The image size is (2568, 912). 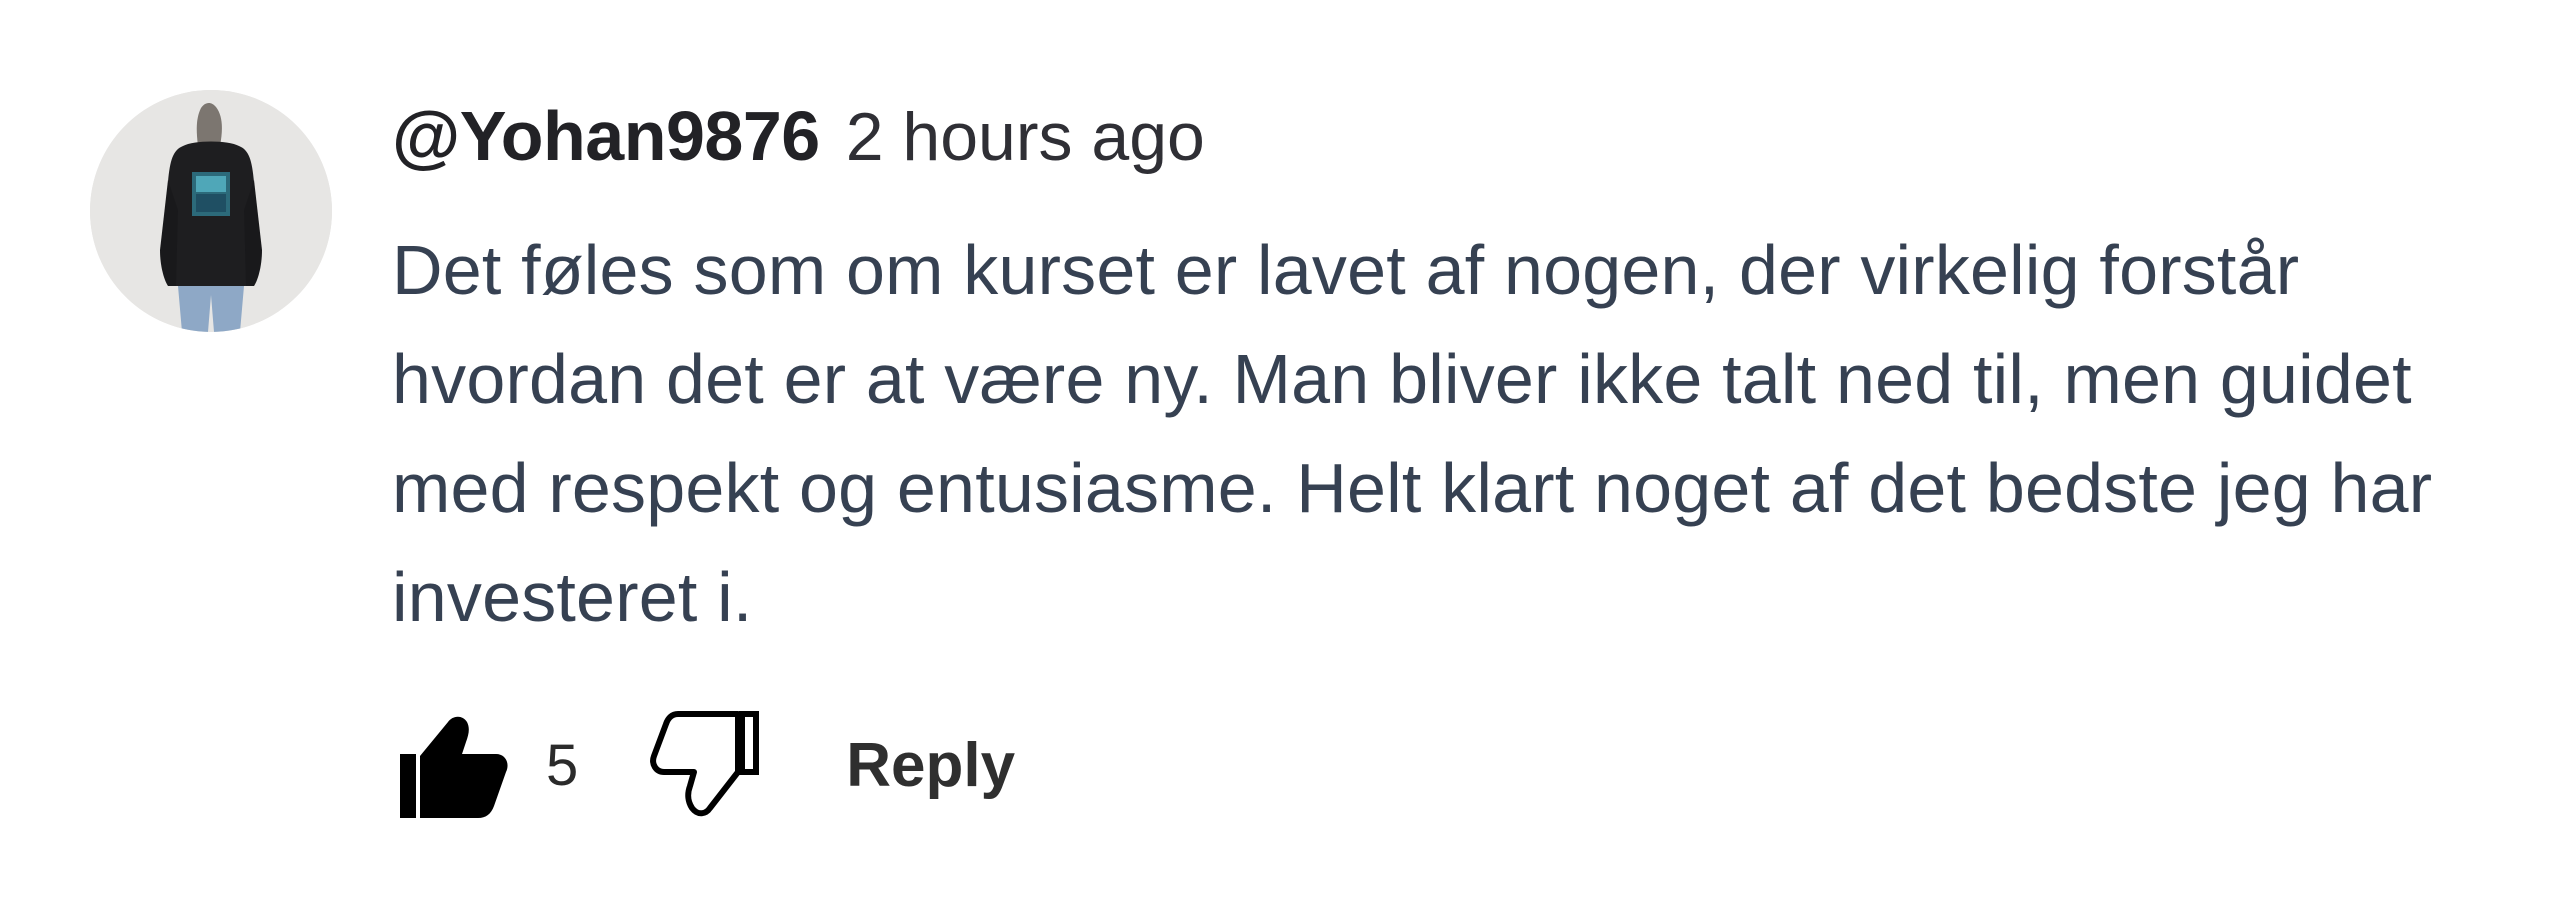 I want to click on like-button, so click(x=452, y=765).